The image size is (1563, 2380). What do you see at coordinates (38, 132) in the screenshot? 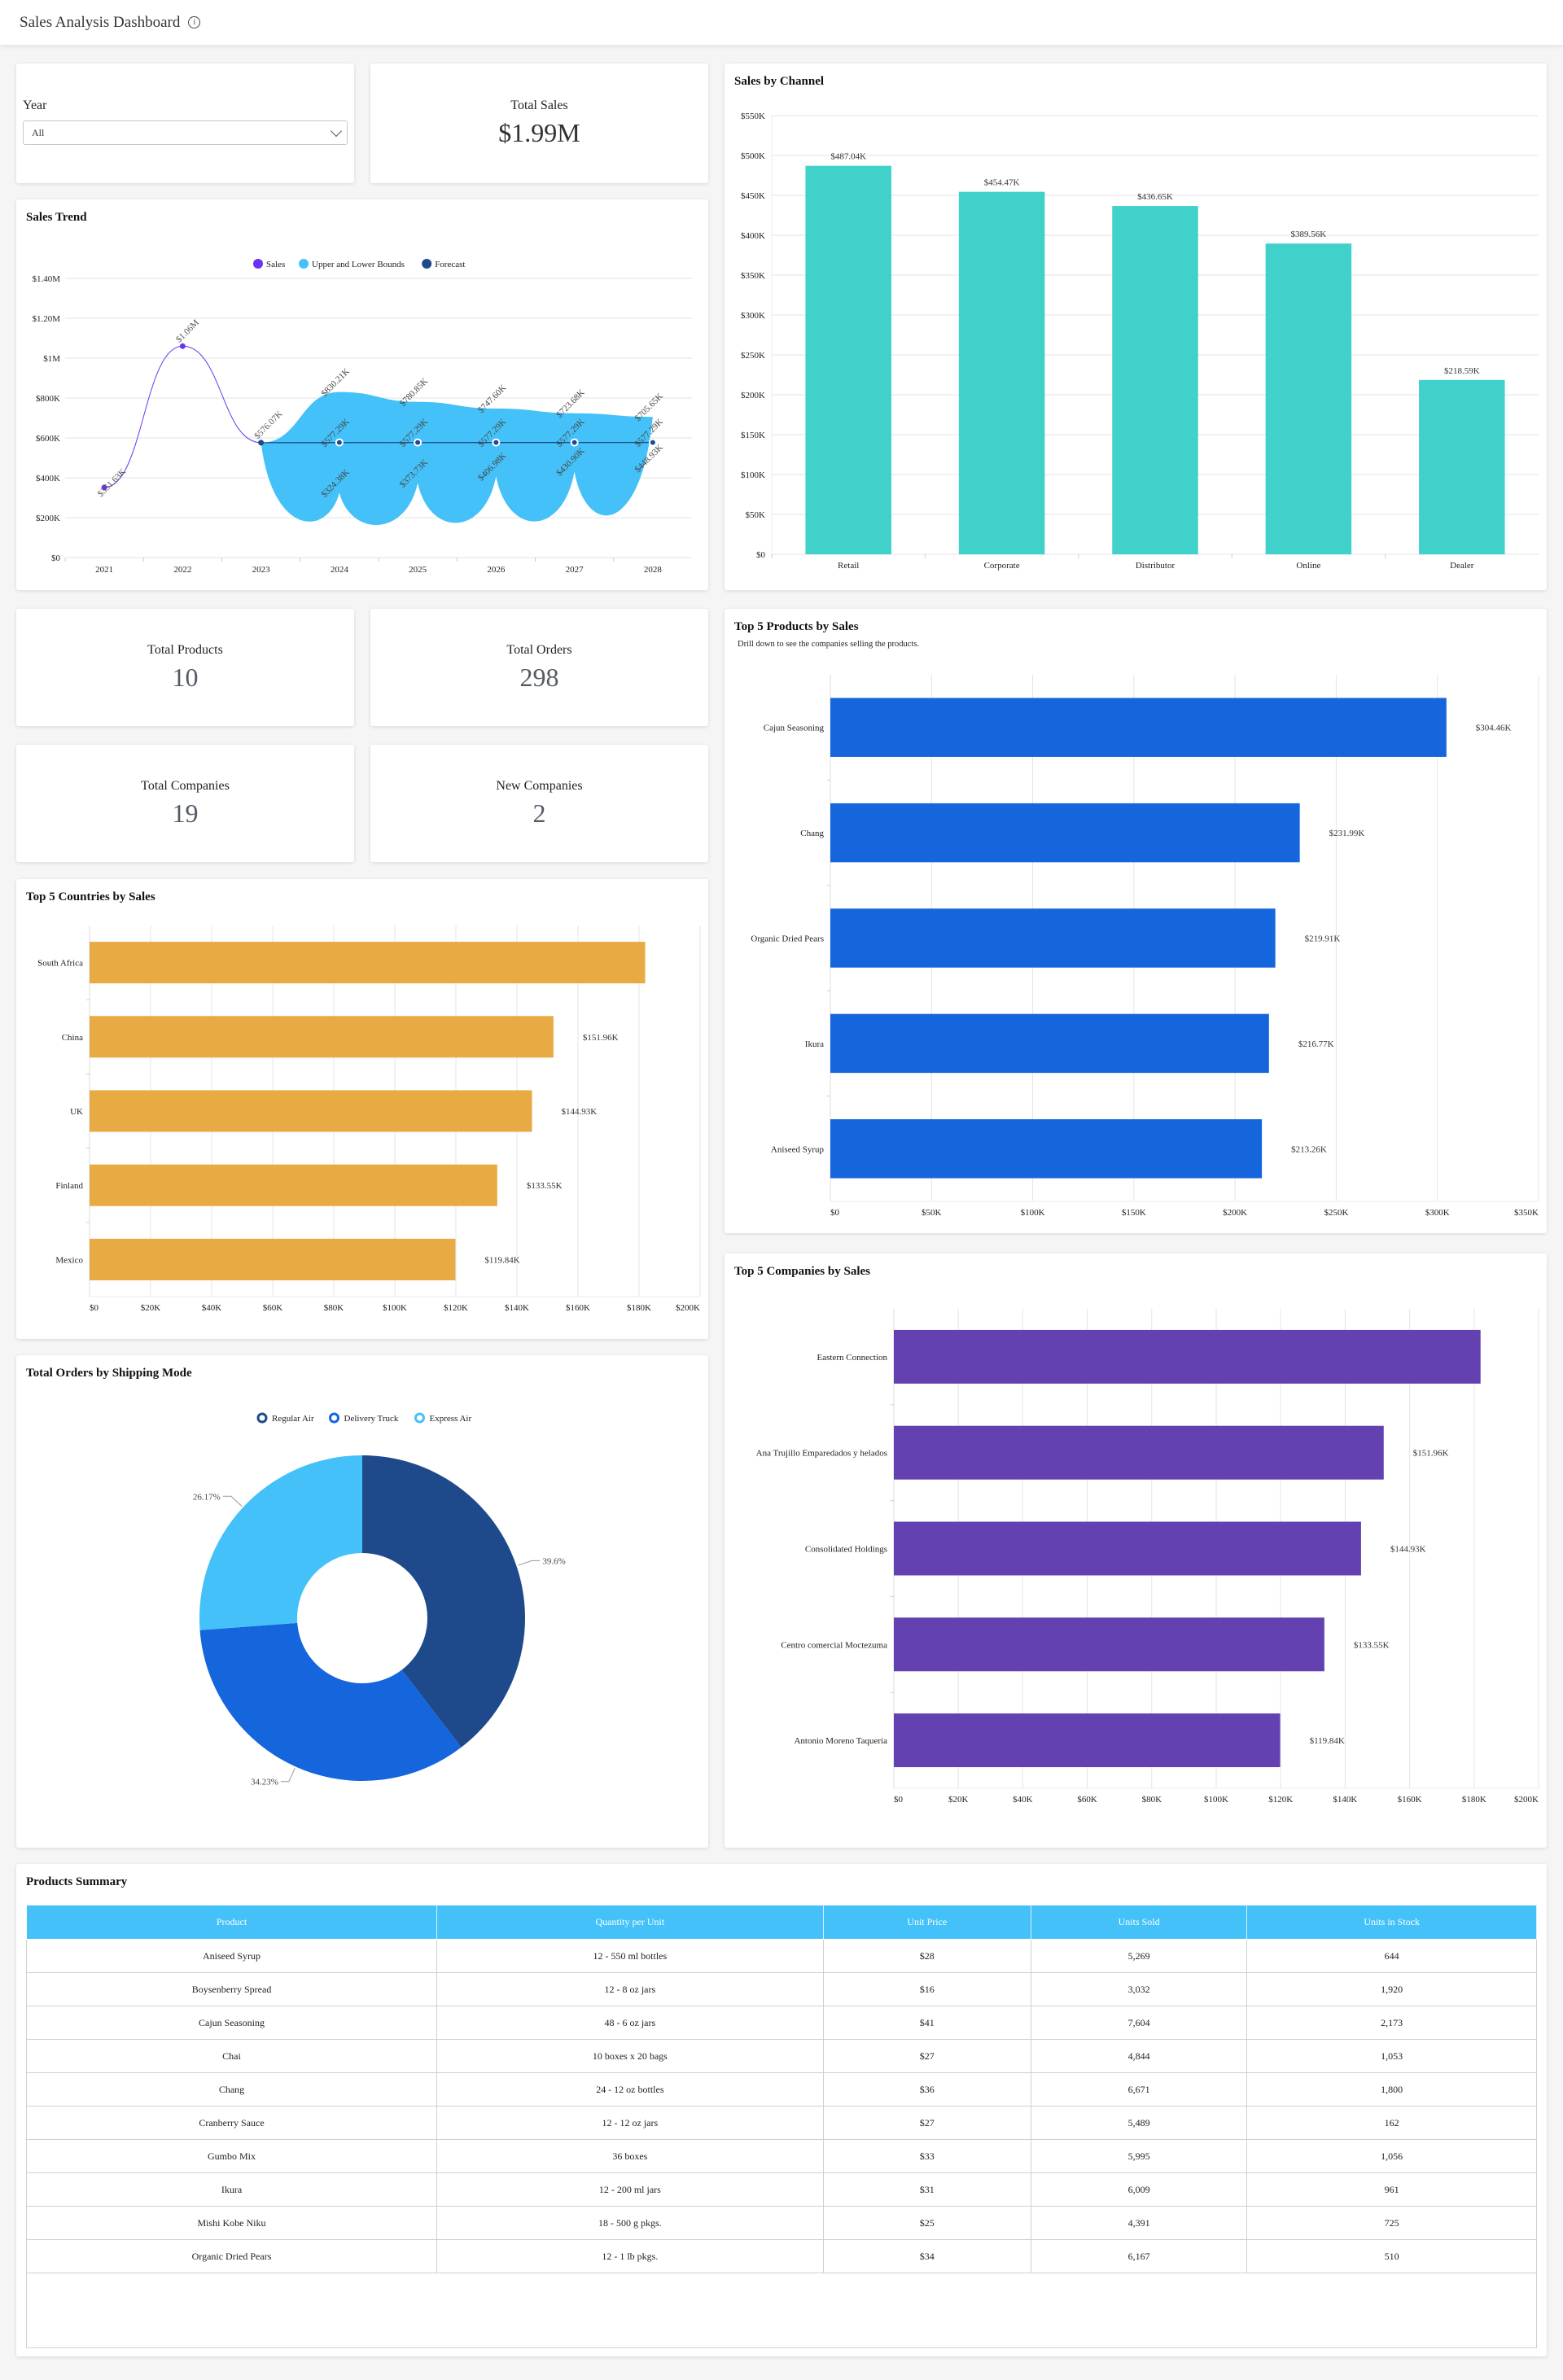
I see `year-select-value: All` at bounding box center [38, 132].